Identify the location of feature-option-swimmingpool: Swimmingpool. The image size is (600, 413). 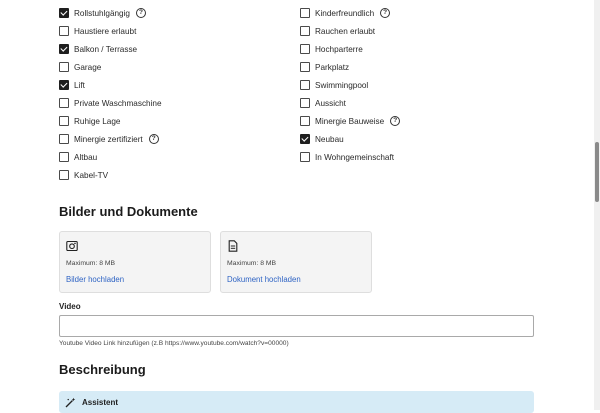
(350, 85).